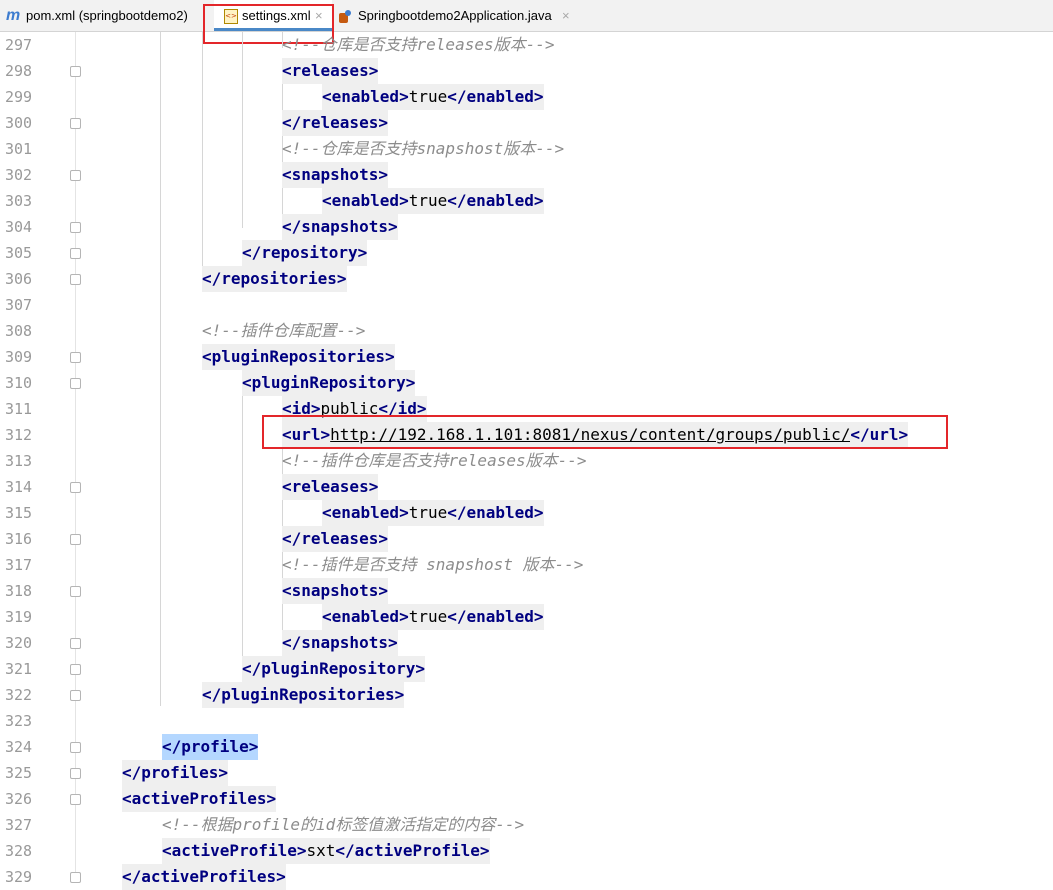 This screenshot has width=1053, height=890. What do you see at coordinates (349, 409) in the screenshot?
I see `code-value: public` at bounding box center [349, 409].